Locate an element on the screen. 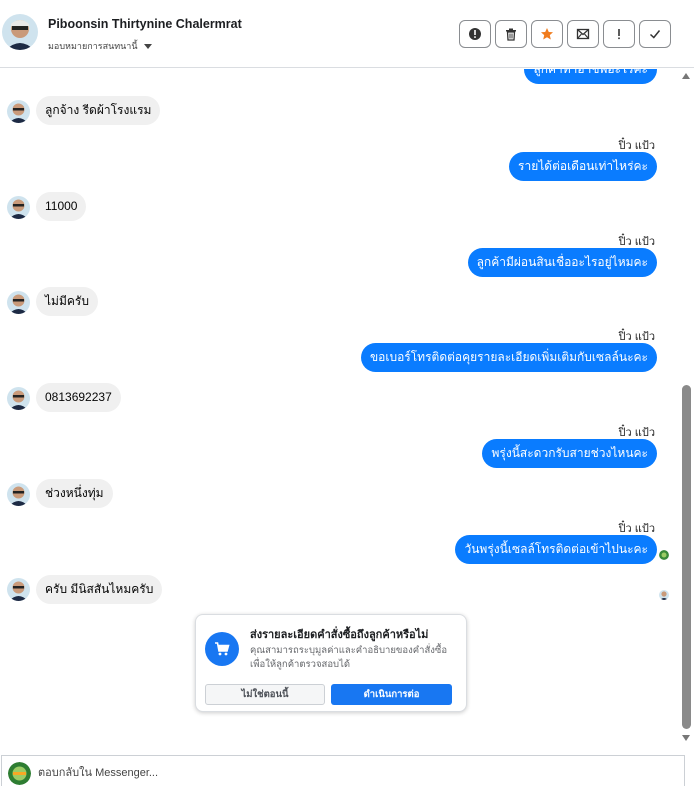 This screenshot has height=786, width=694. trash-icon is located at coordinates (511, 34).